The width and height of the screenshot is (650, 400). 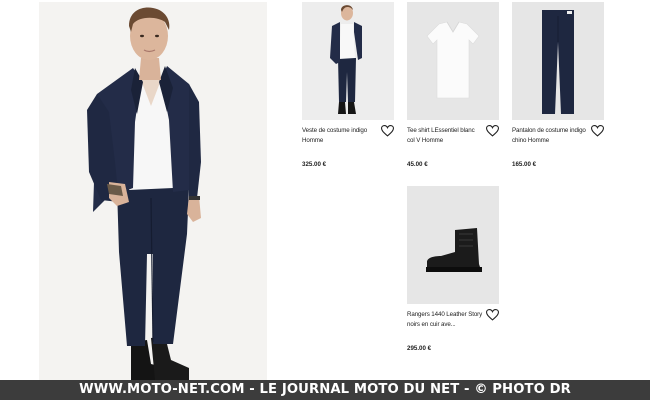 I want to click on boot-illustration, so click(x=453, y=245).